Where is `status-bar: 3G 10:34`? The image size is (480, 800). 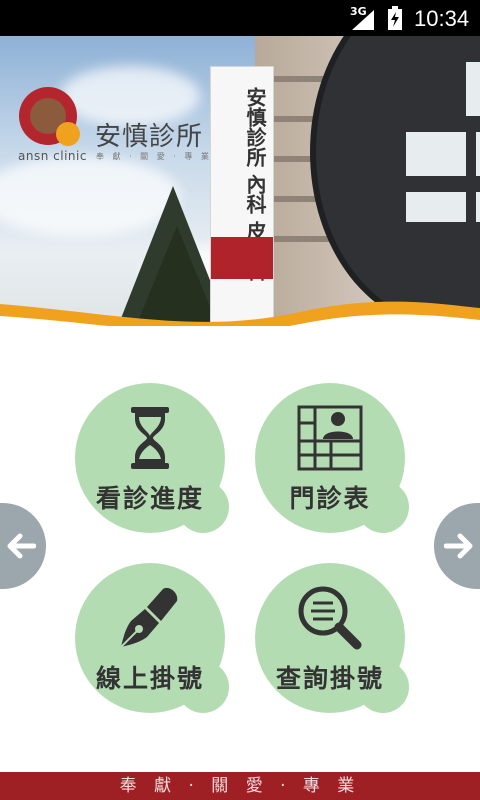 status-bar: 3G 10:34 is located at coordinates (240, 18).